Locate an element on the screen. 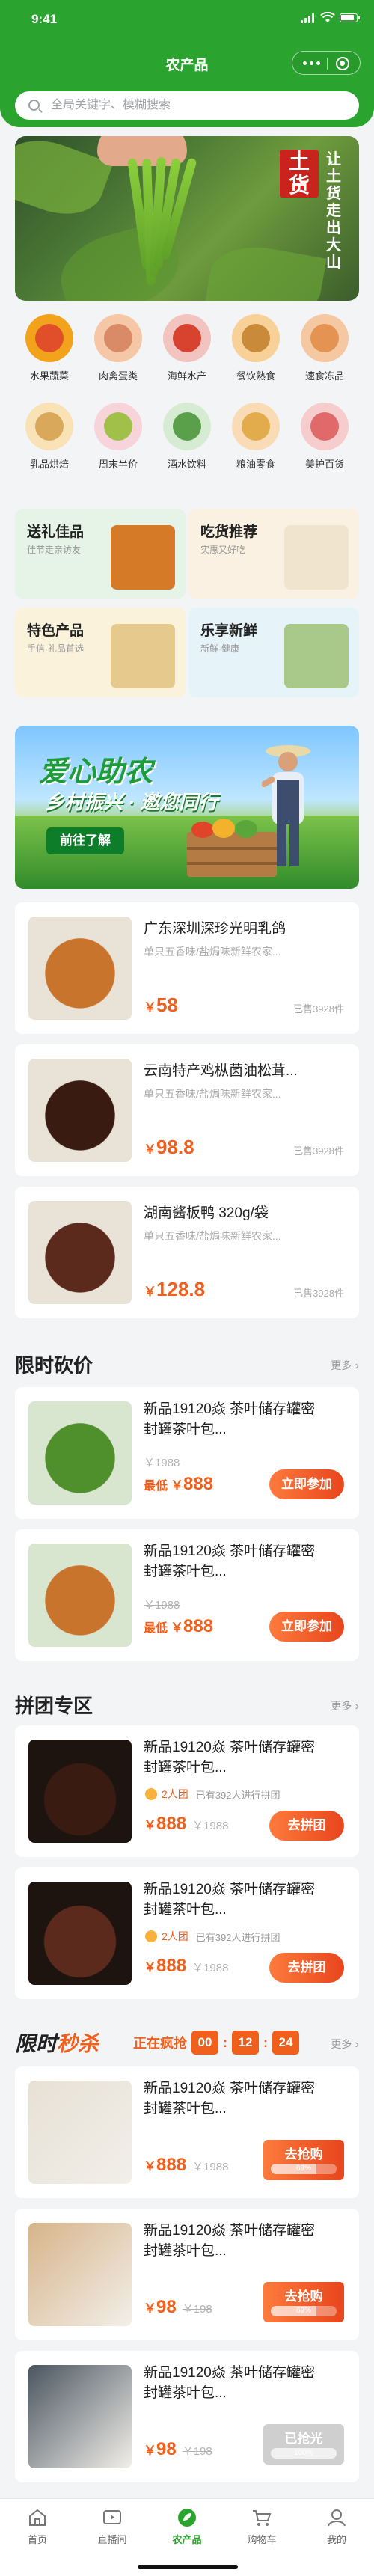 The image size is (374, 2576). search-bar is located at coordinates (187, 106).